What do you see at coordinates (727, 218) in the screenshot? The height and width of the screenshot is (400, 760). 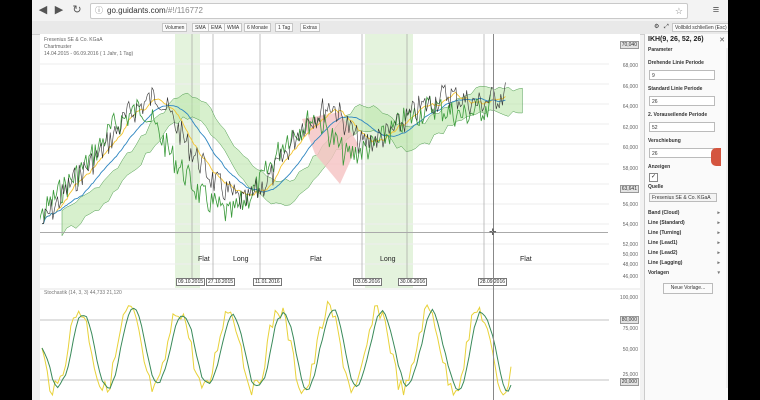 I see `panel-scrollbar` at bounding box center [727, 218].